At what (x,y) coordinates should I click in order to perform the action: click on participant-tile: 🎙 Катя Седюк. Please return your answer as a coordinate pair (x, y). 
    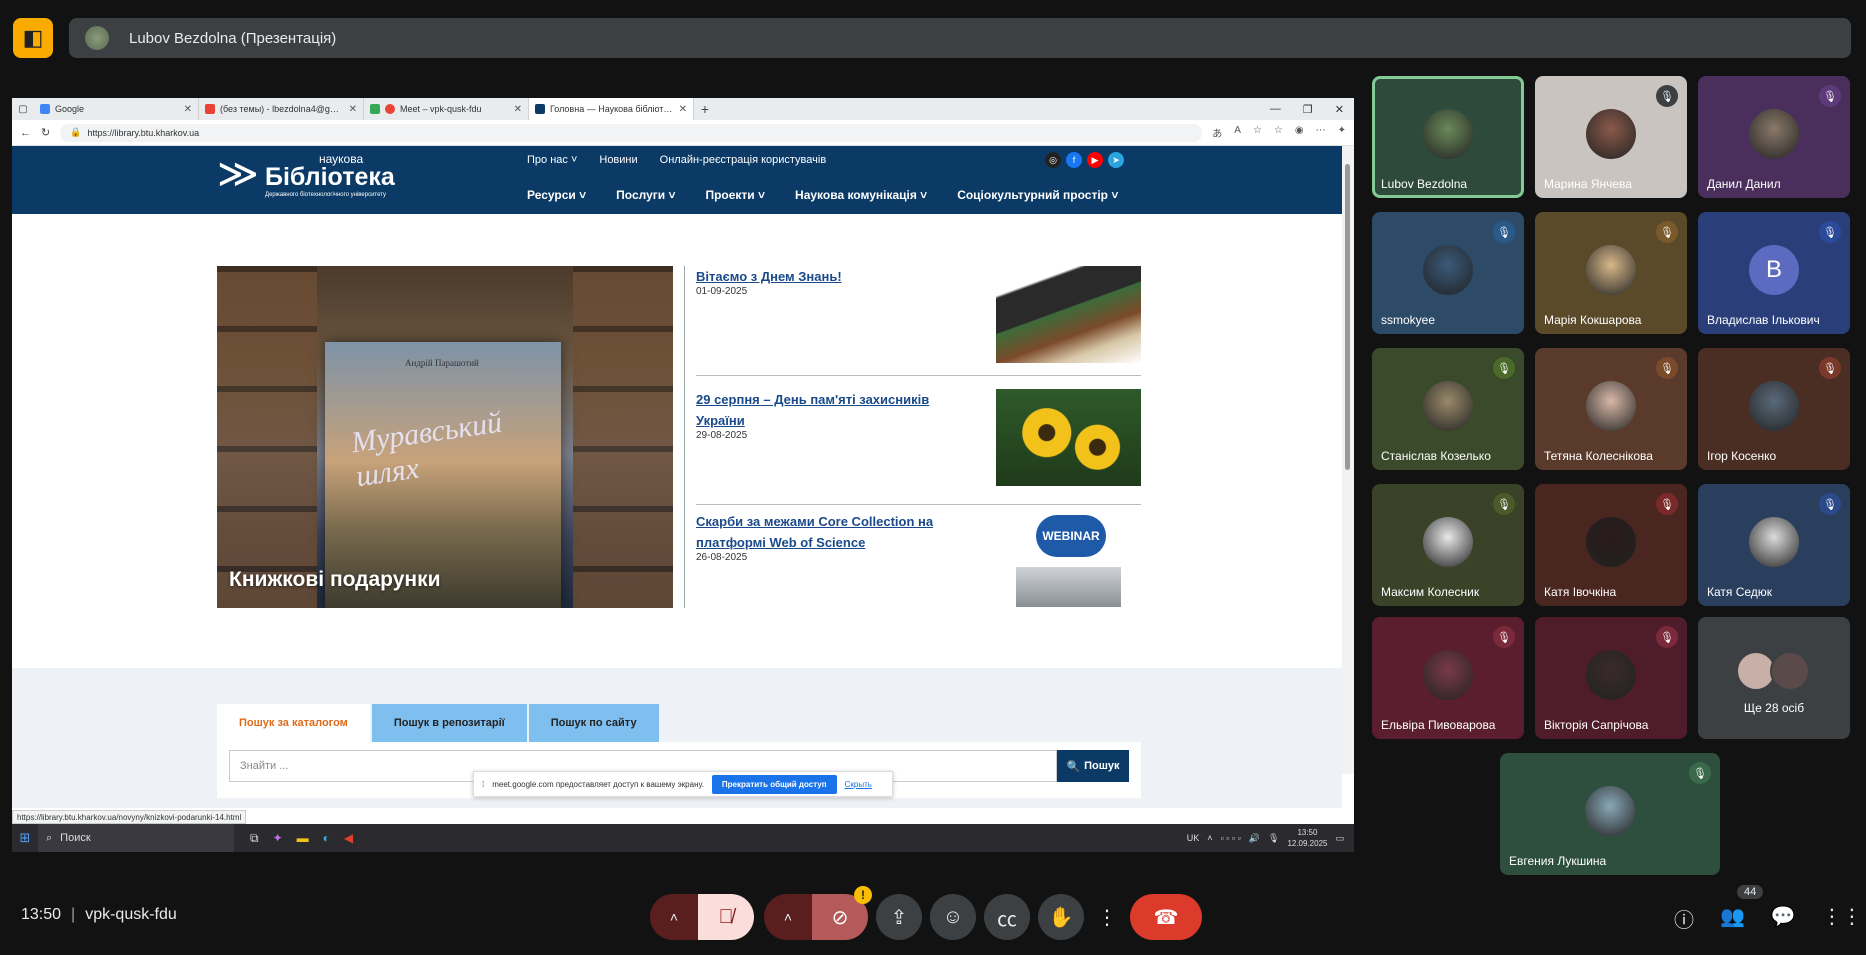
    Looking at the image, I should click on (1774, 545).